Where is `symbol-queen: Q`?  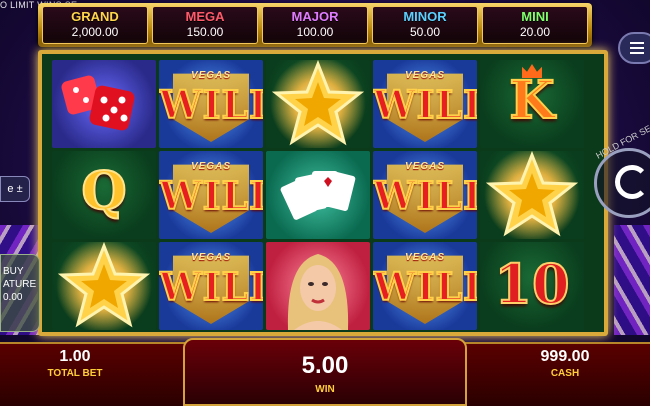
symbol-queen: Q is located at coordinates (104, 195).